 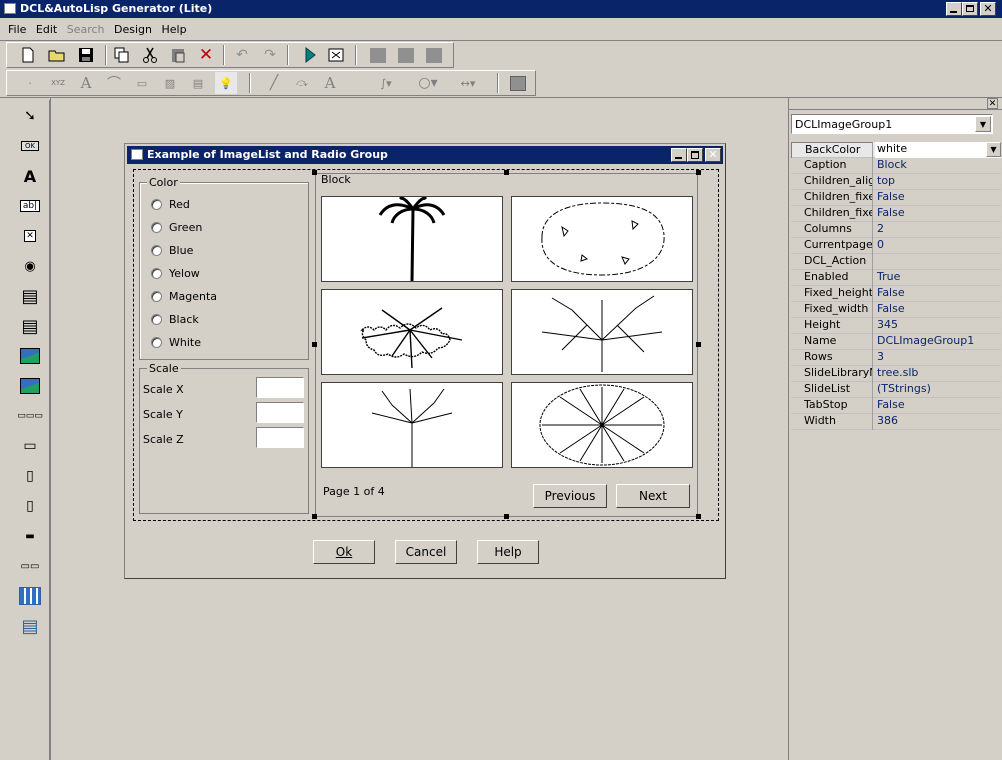 I want to click on text-style-icon: A, so click(x=86, y=83).